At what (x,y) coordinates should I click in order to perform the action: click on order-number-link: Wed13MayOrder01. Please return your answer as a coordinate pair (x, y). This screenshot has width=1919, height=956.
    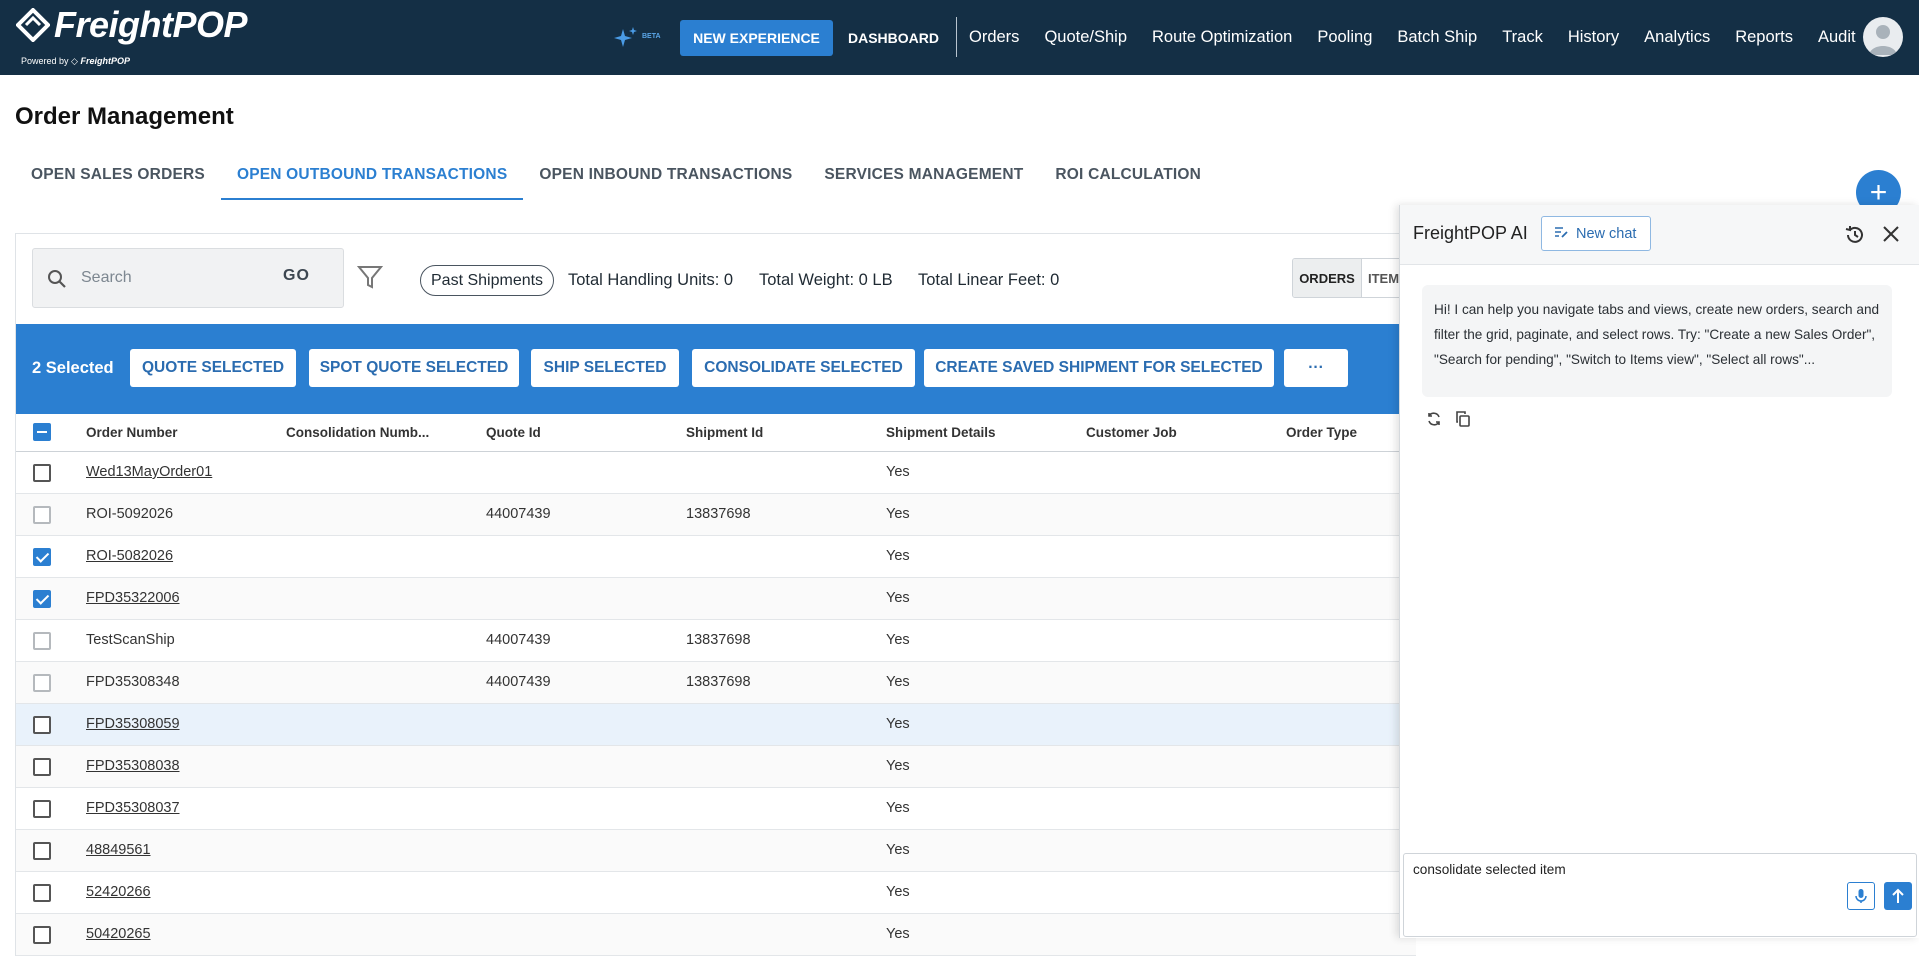
    Looking at the image, I should click on (149, 472).